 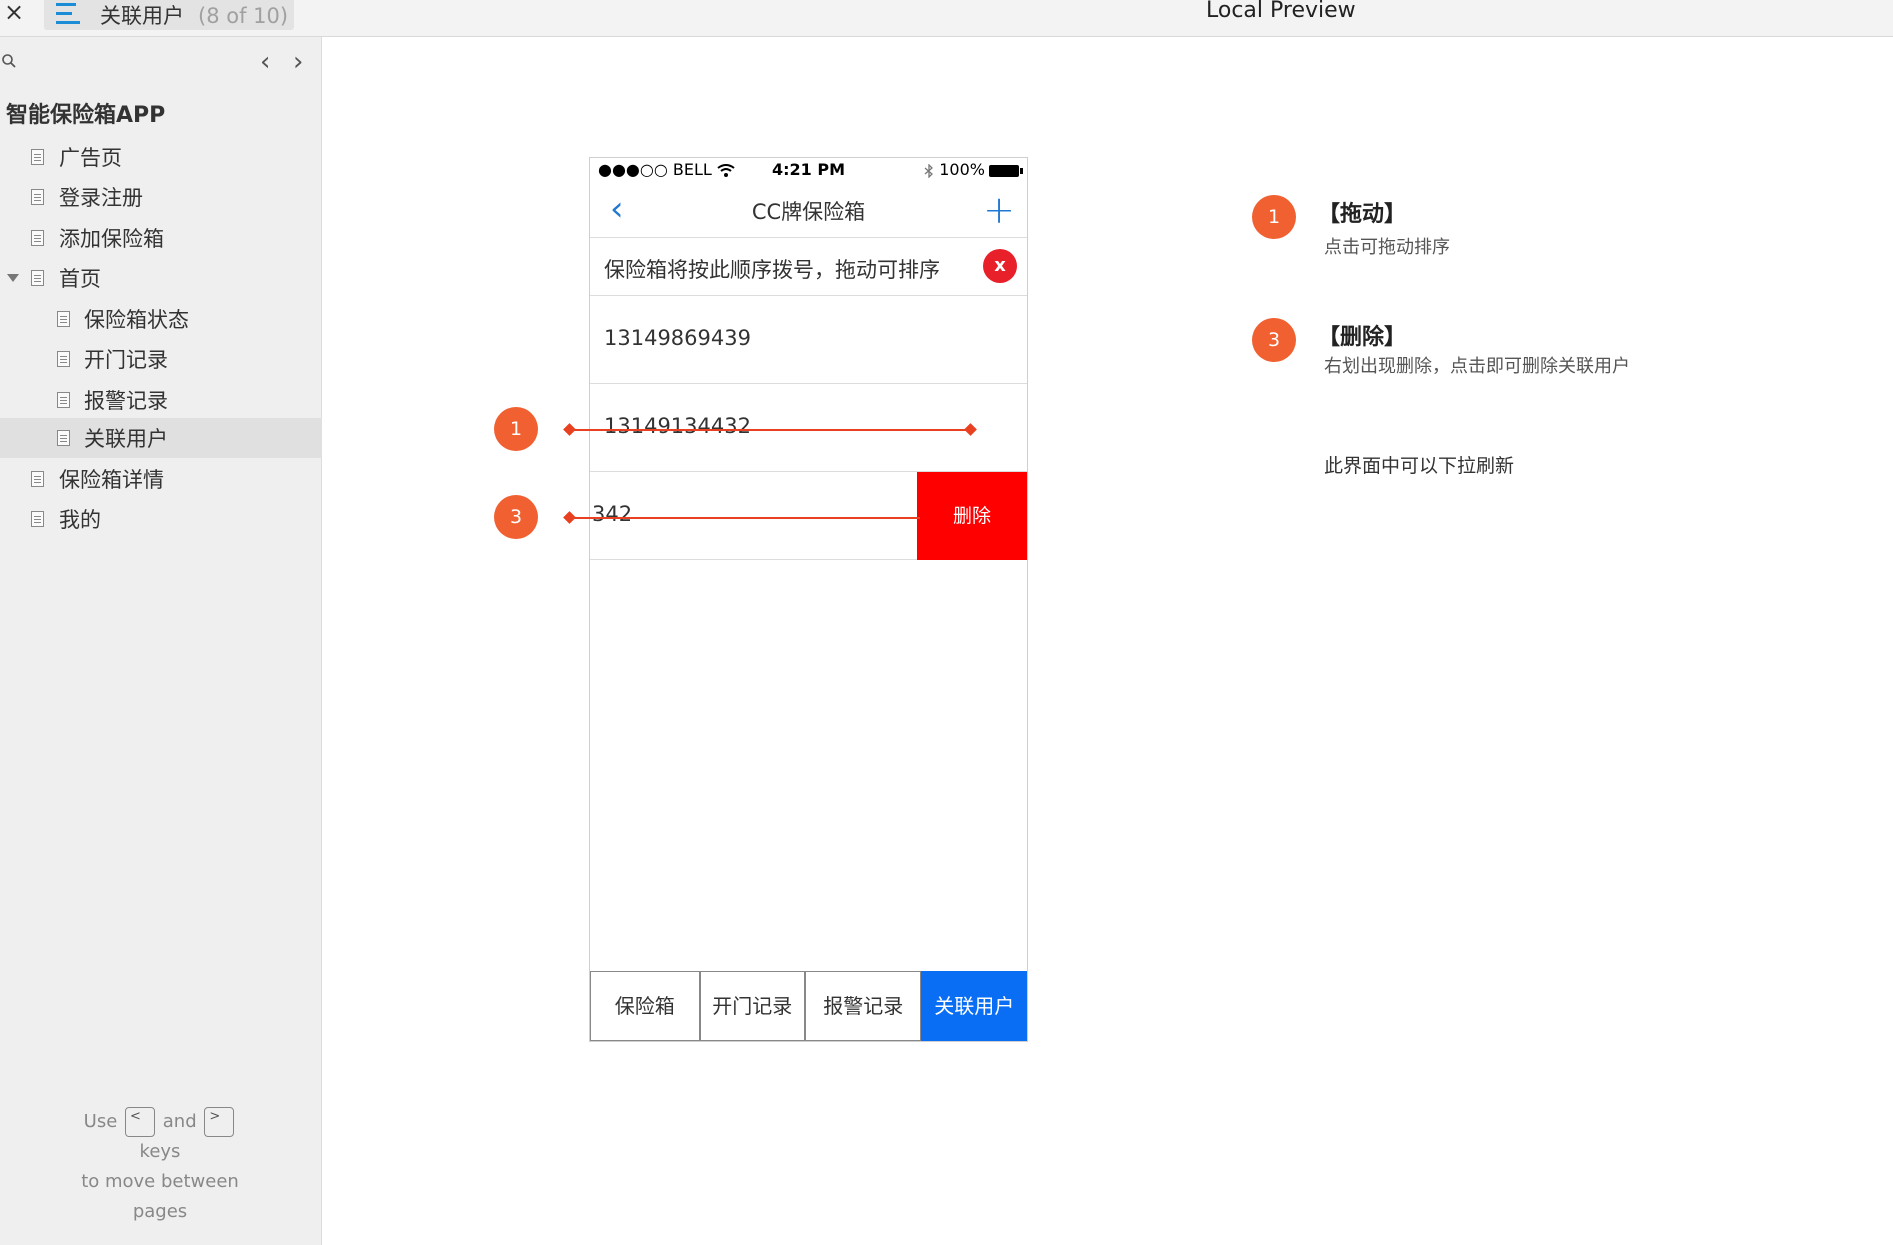 What do you see at coordinates (972, 516) in the screenshot?
I see `delete-button: 删除` at bounding box center [972, 516].